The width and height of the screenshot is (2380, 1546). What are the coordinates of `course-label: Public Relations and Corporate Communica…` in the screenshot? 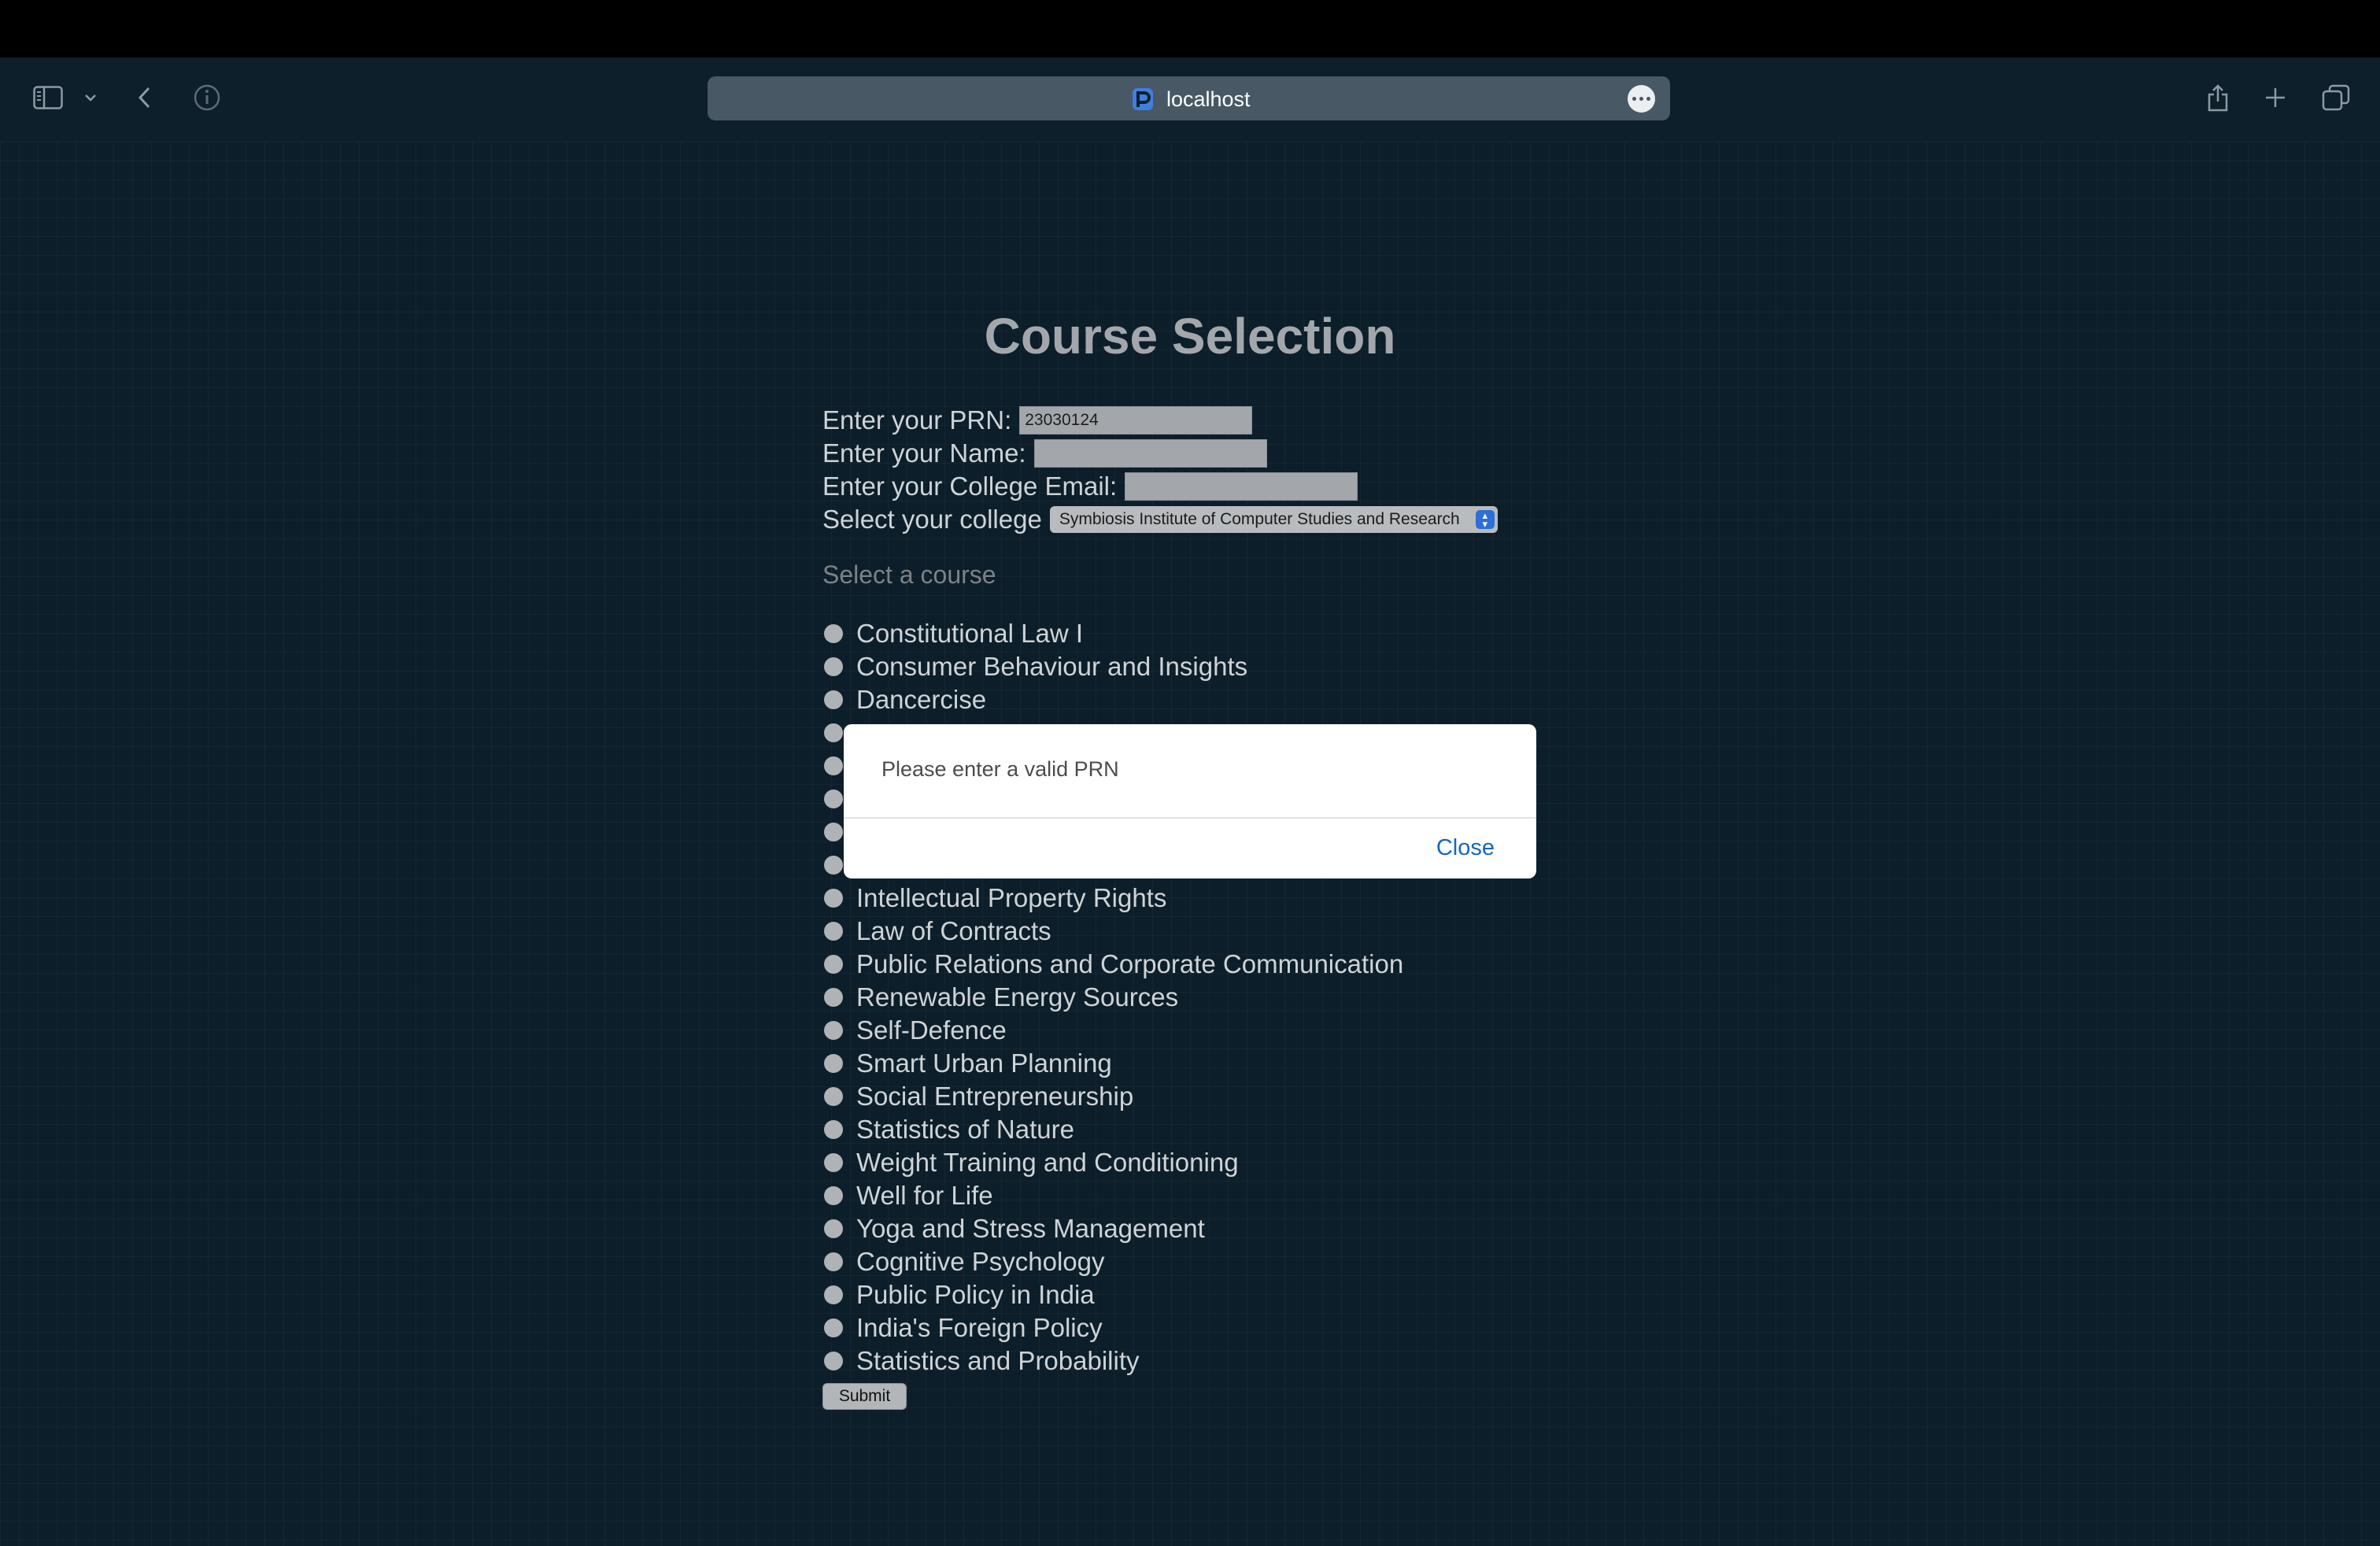 It's located at (1130, 963).